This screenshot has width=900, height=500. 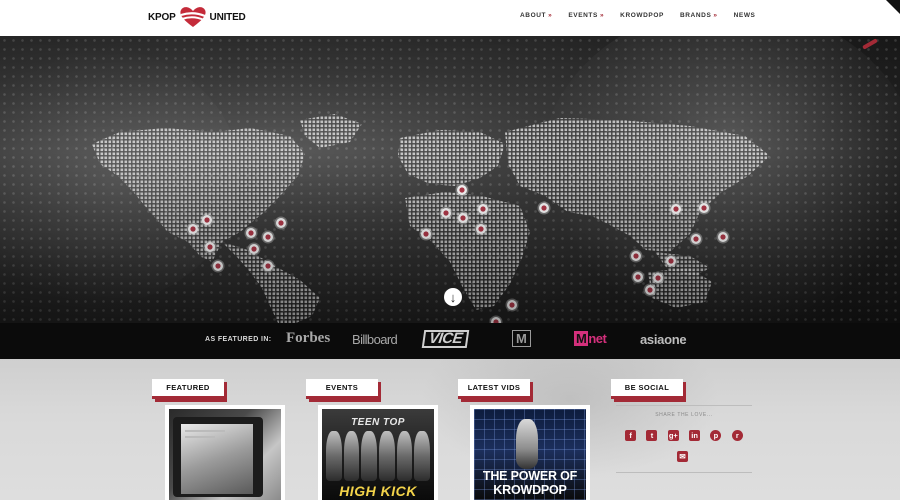 I want to click on tab-events-label: EVENTS, so click(x=342, y=387).